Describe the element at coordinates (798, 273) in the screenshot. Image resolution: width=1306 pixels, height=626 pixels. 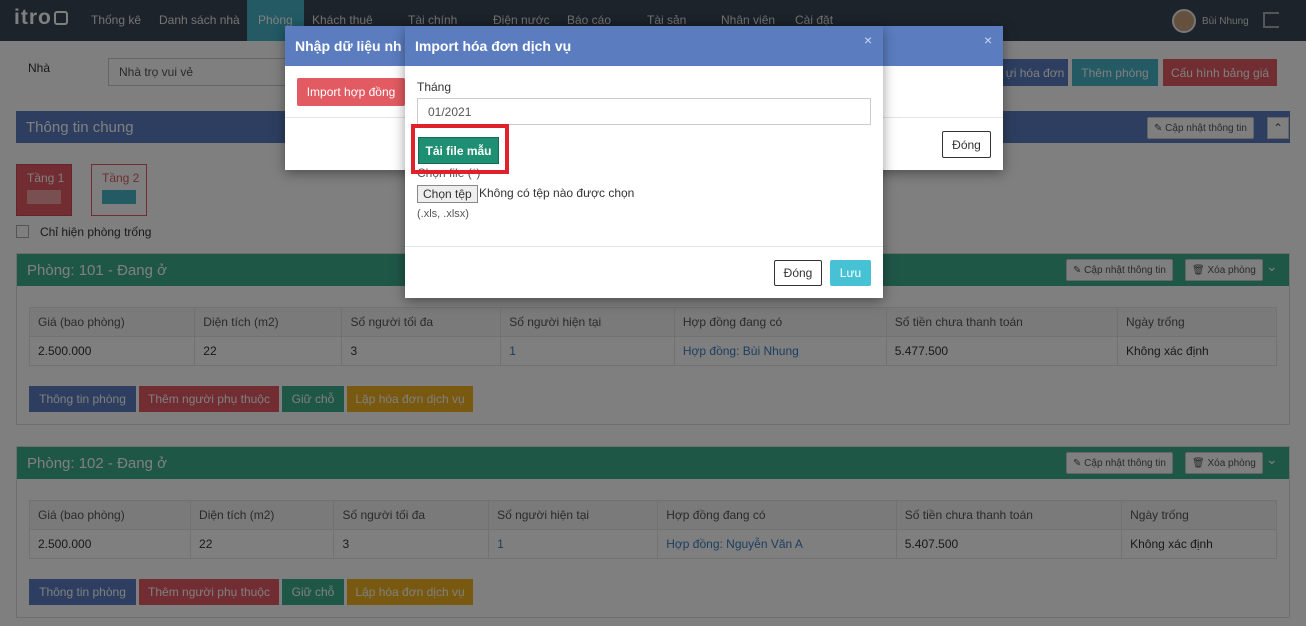
I see `close-button: Đóng` at that location.